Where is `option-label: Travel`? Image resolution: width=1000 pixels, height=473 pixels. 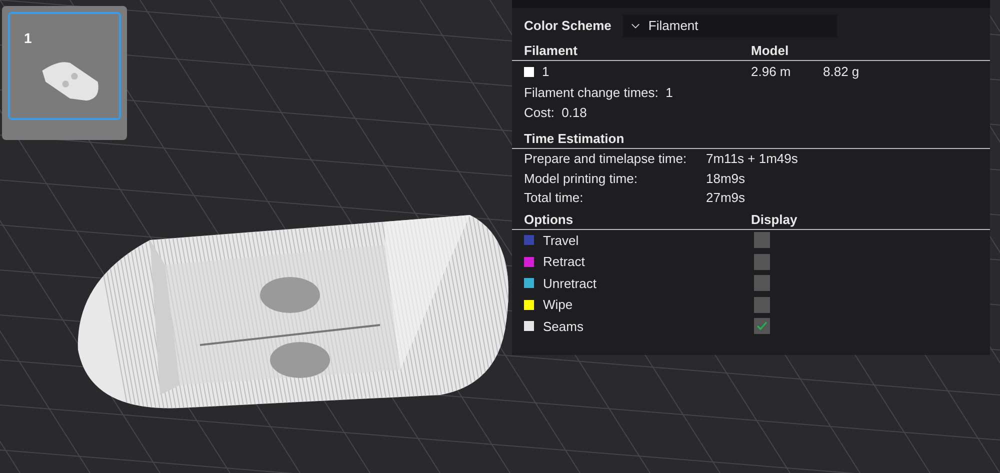 option-label: Travel is located at coordinates (561, 241).